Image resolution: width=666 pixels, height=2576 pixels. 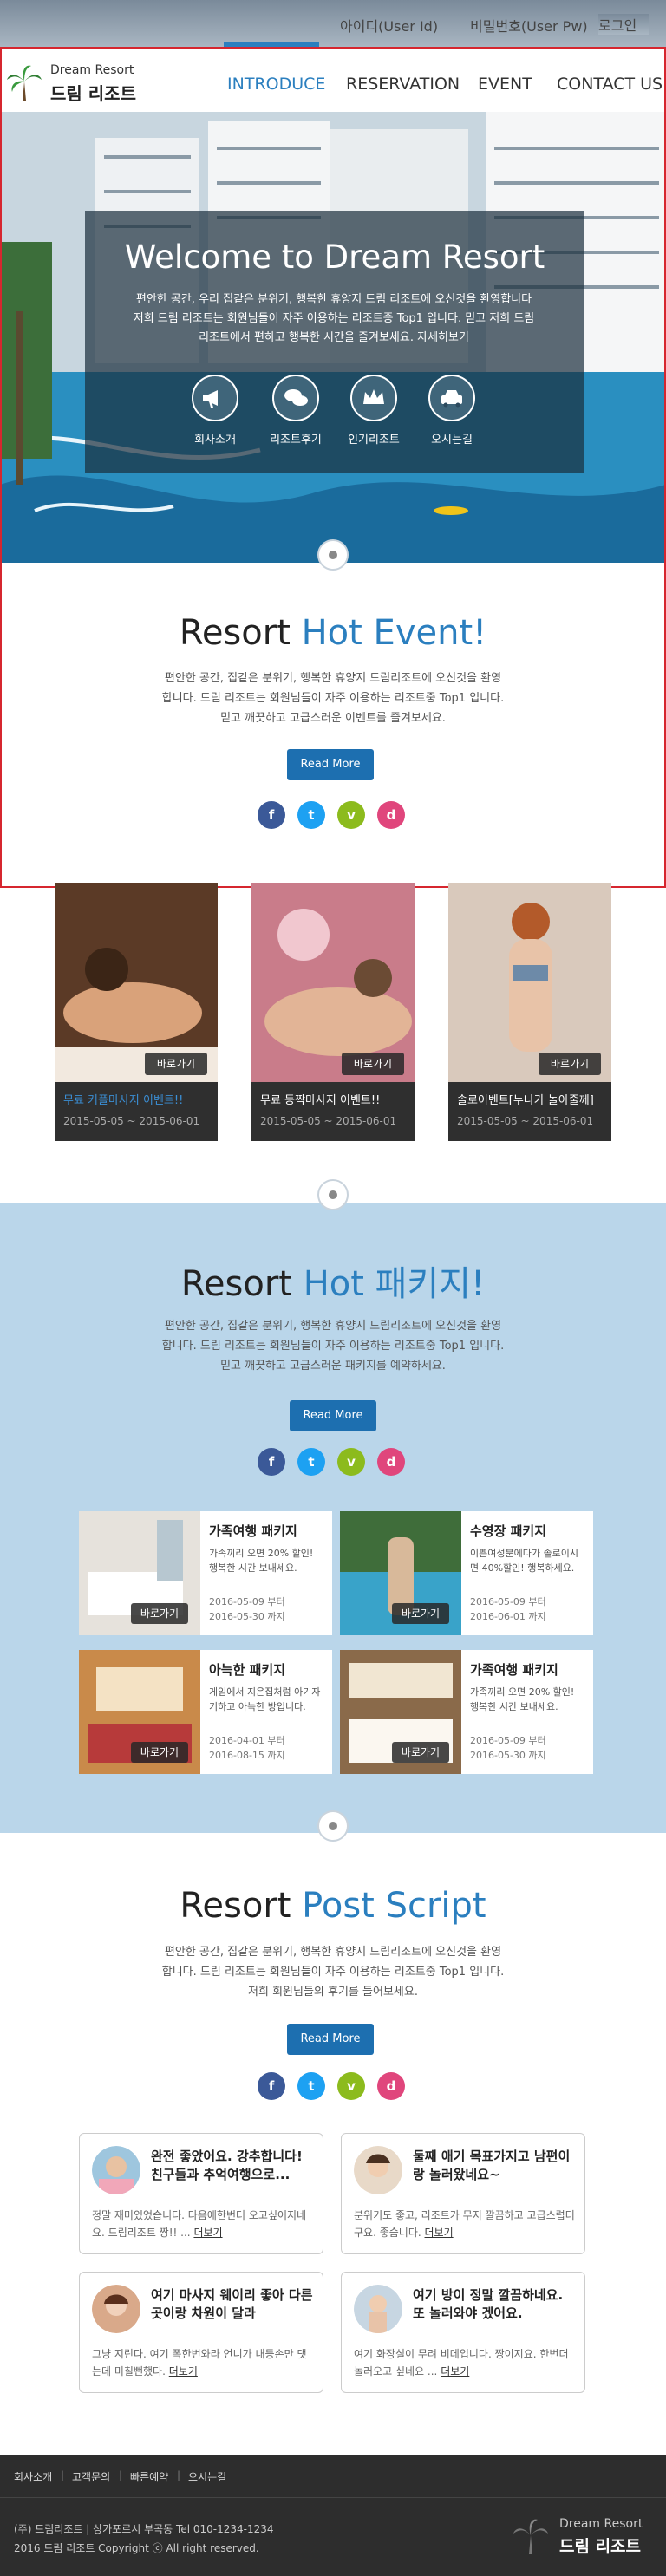 What do you see at coordinates (149, 2477) in the screenshot?
I see `footer-link-quick-reservation: 빠른예약` at bounding box center [149, 2477].